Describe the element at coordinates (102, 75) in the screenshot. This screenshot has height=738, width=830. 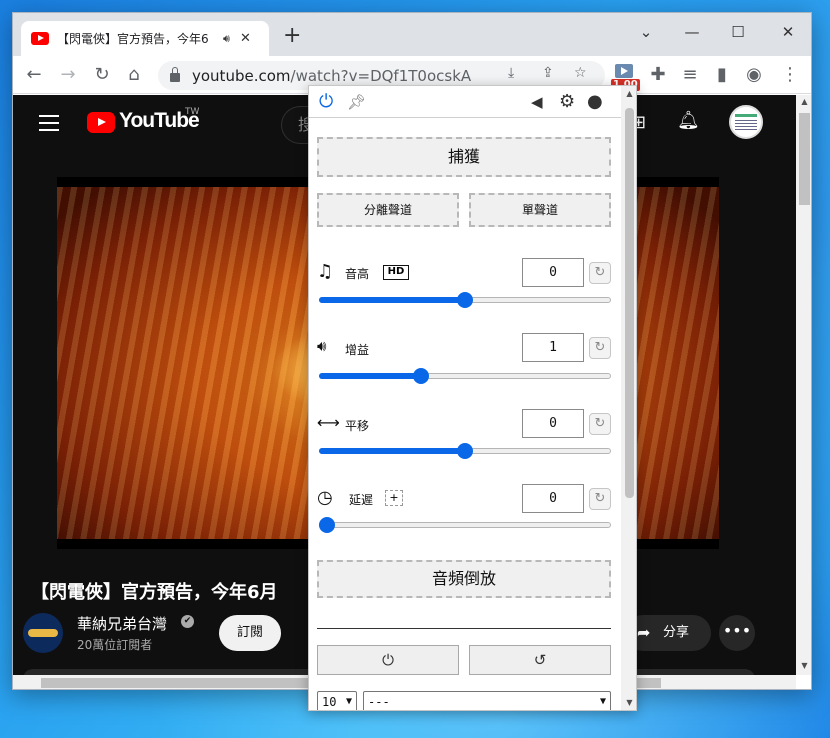
I see `reload-button: ↻` at that location.